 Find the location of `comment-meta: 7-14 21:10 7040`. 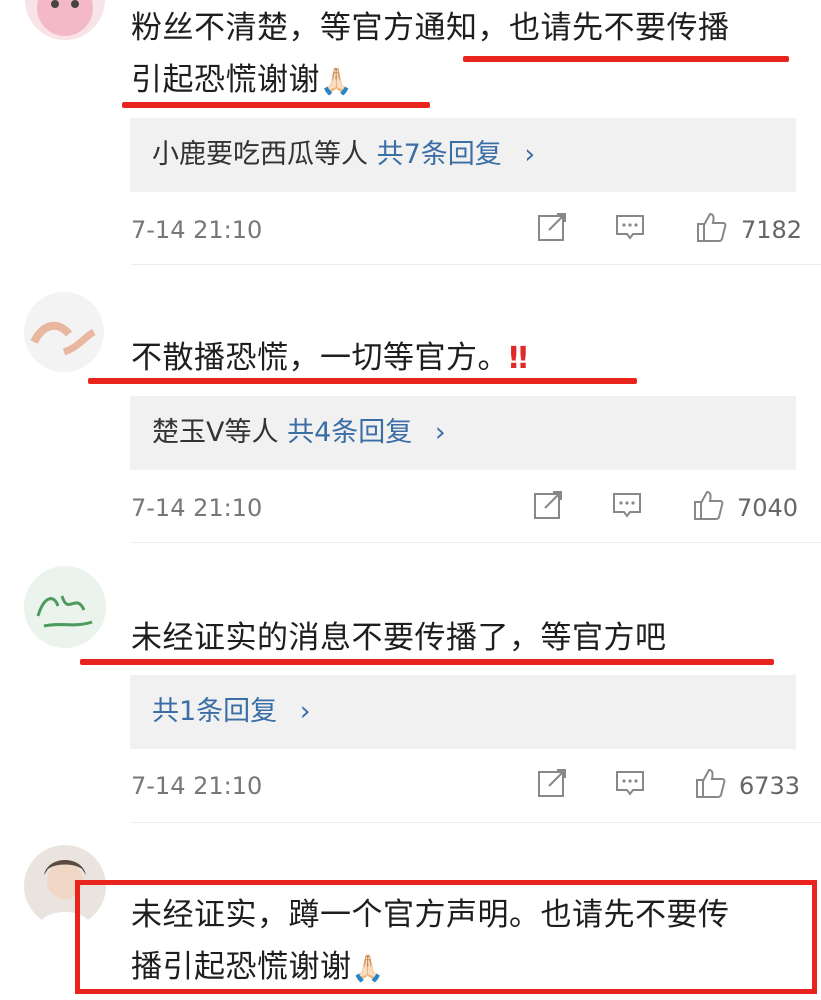

comment-meta: 7-14 21:10 7040 is located at coordinates (465, 508).